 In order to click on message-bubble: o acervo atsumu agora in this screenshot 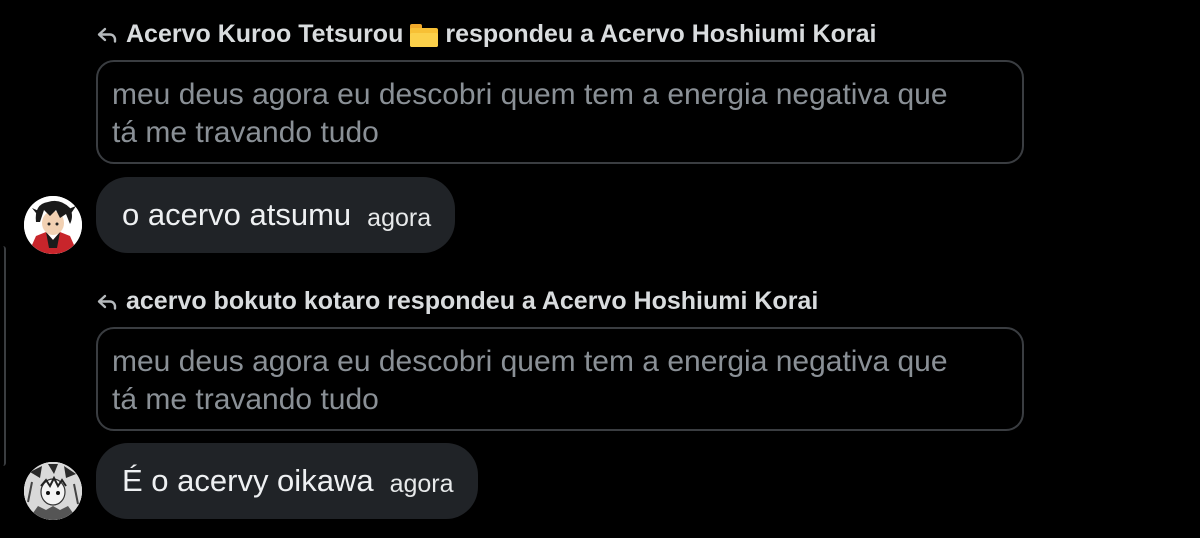, I will do `click(276, 215)`.